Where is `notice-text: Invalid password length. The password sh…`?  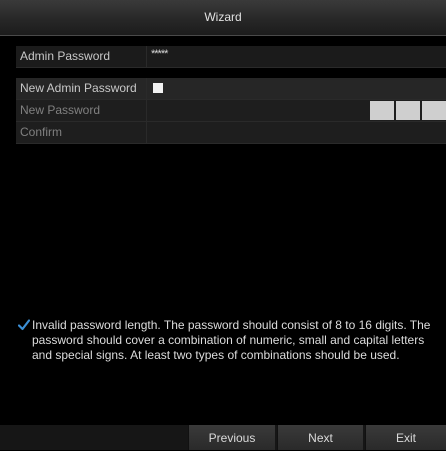
notice-text: Invalid password length. The password sh… is located at coordinates (231, 340).